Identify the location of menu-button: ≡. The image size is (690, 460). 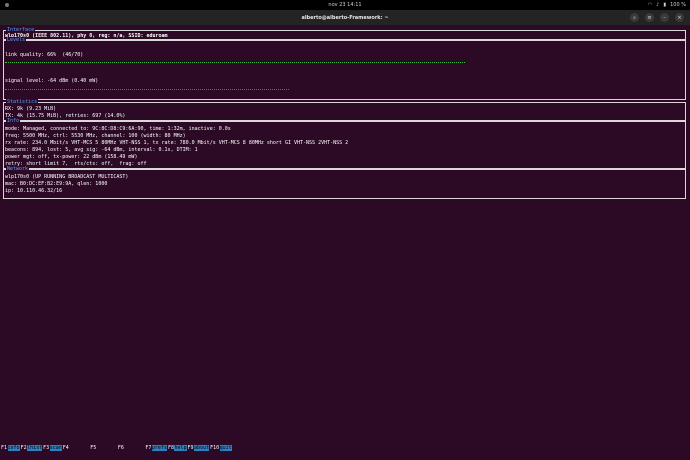
(649, 17).